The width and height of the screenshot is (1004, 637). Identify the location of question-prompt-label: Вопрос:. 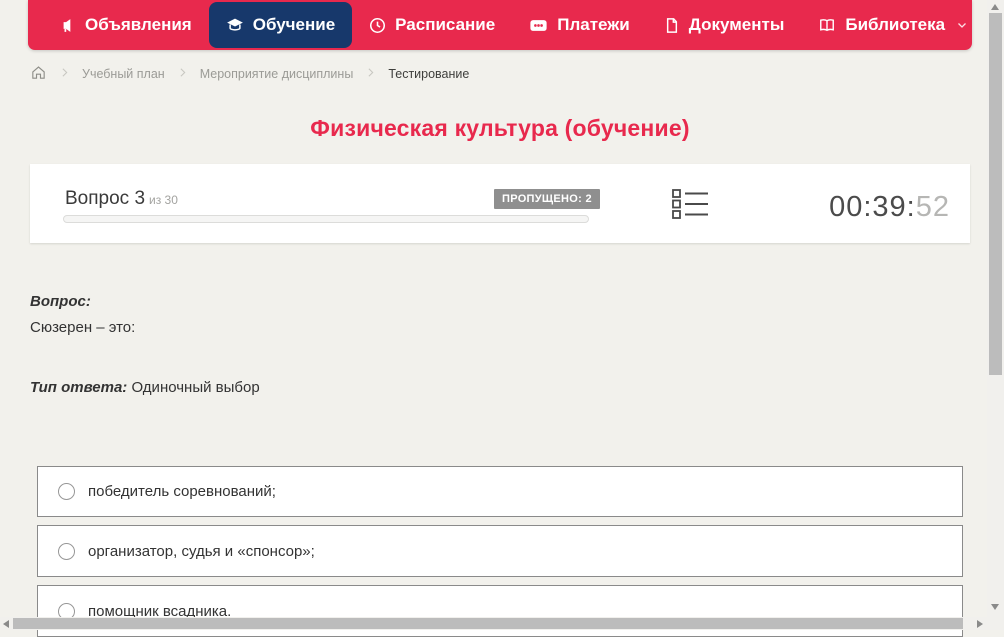
(60, 301).